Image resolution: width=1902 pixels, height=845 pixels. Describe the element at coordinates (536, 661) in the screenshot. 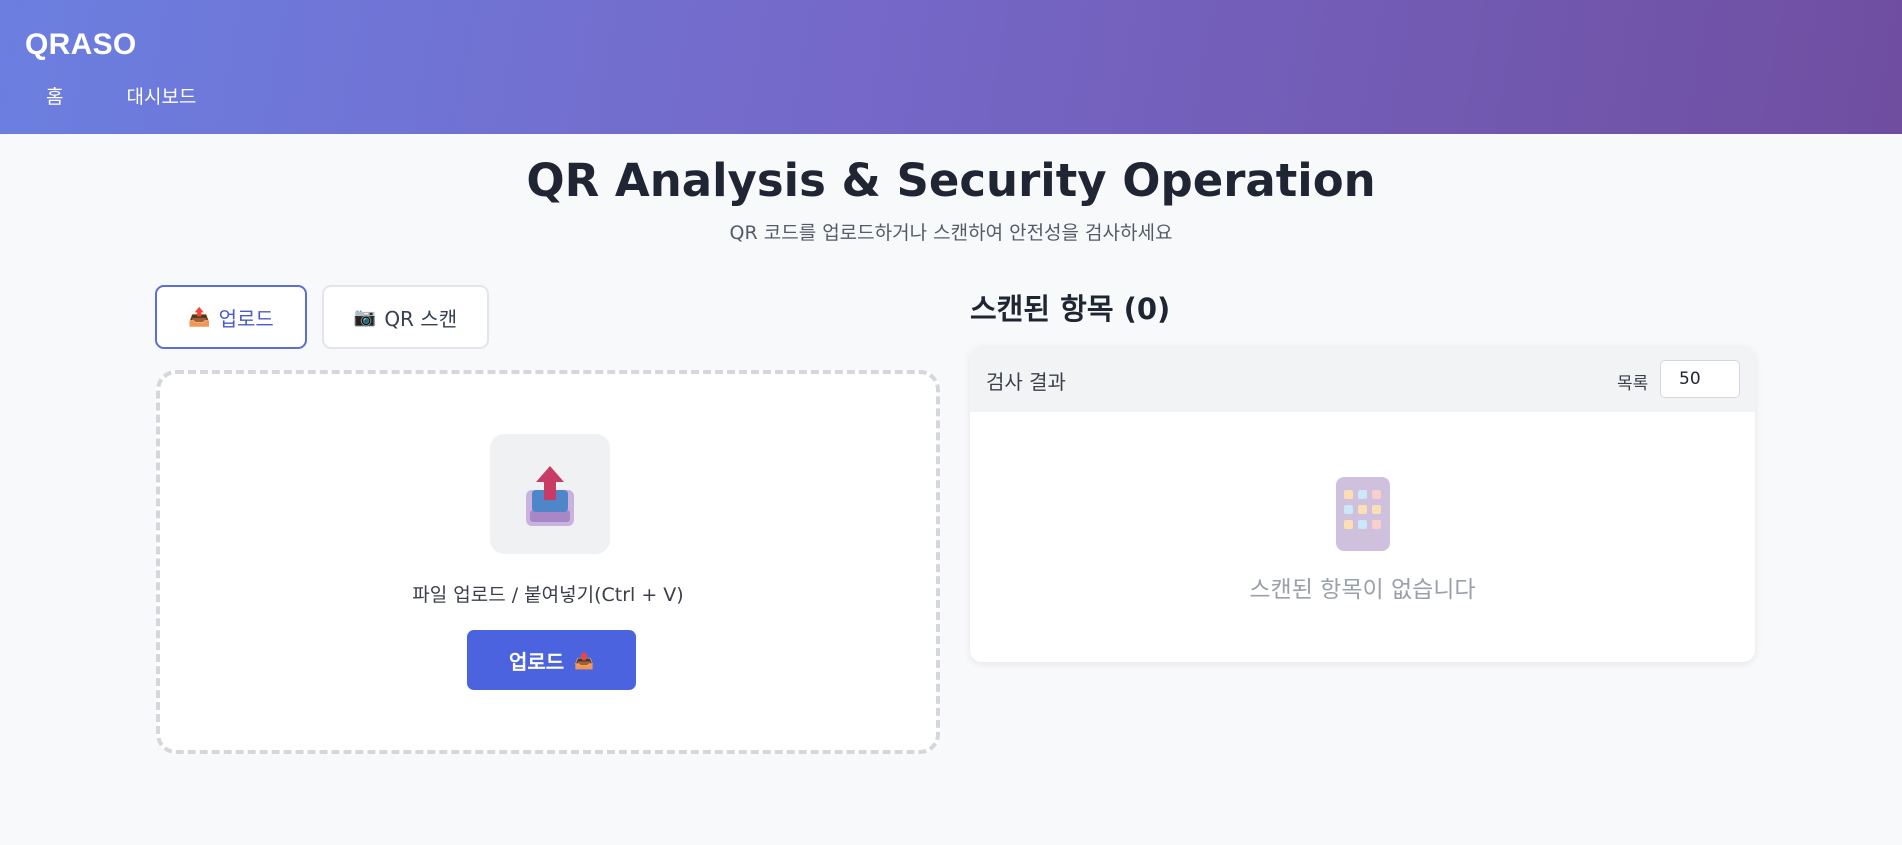

I see `upload-button-label: 업로드` at that location.